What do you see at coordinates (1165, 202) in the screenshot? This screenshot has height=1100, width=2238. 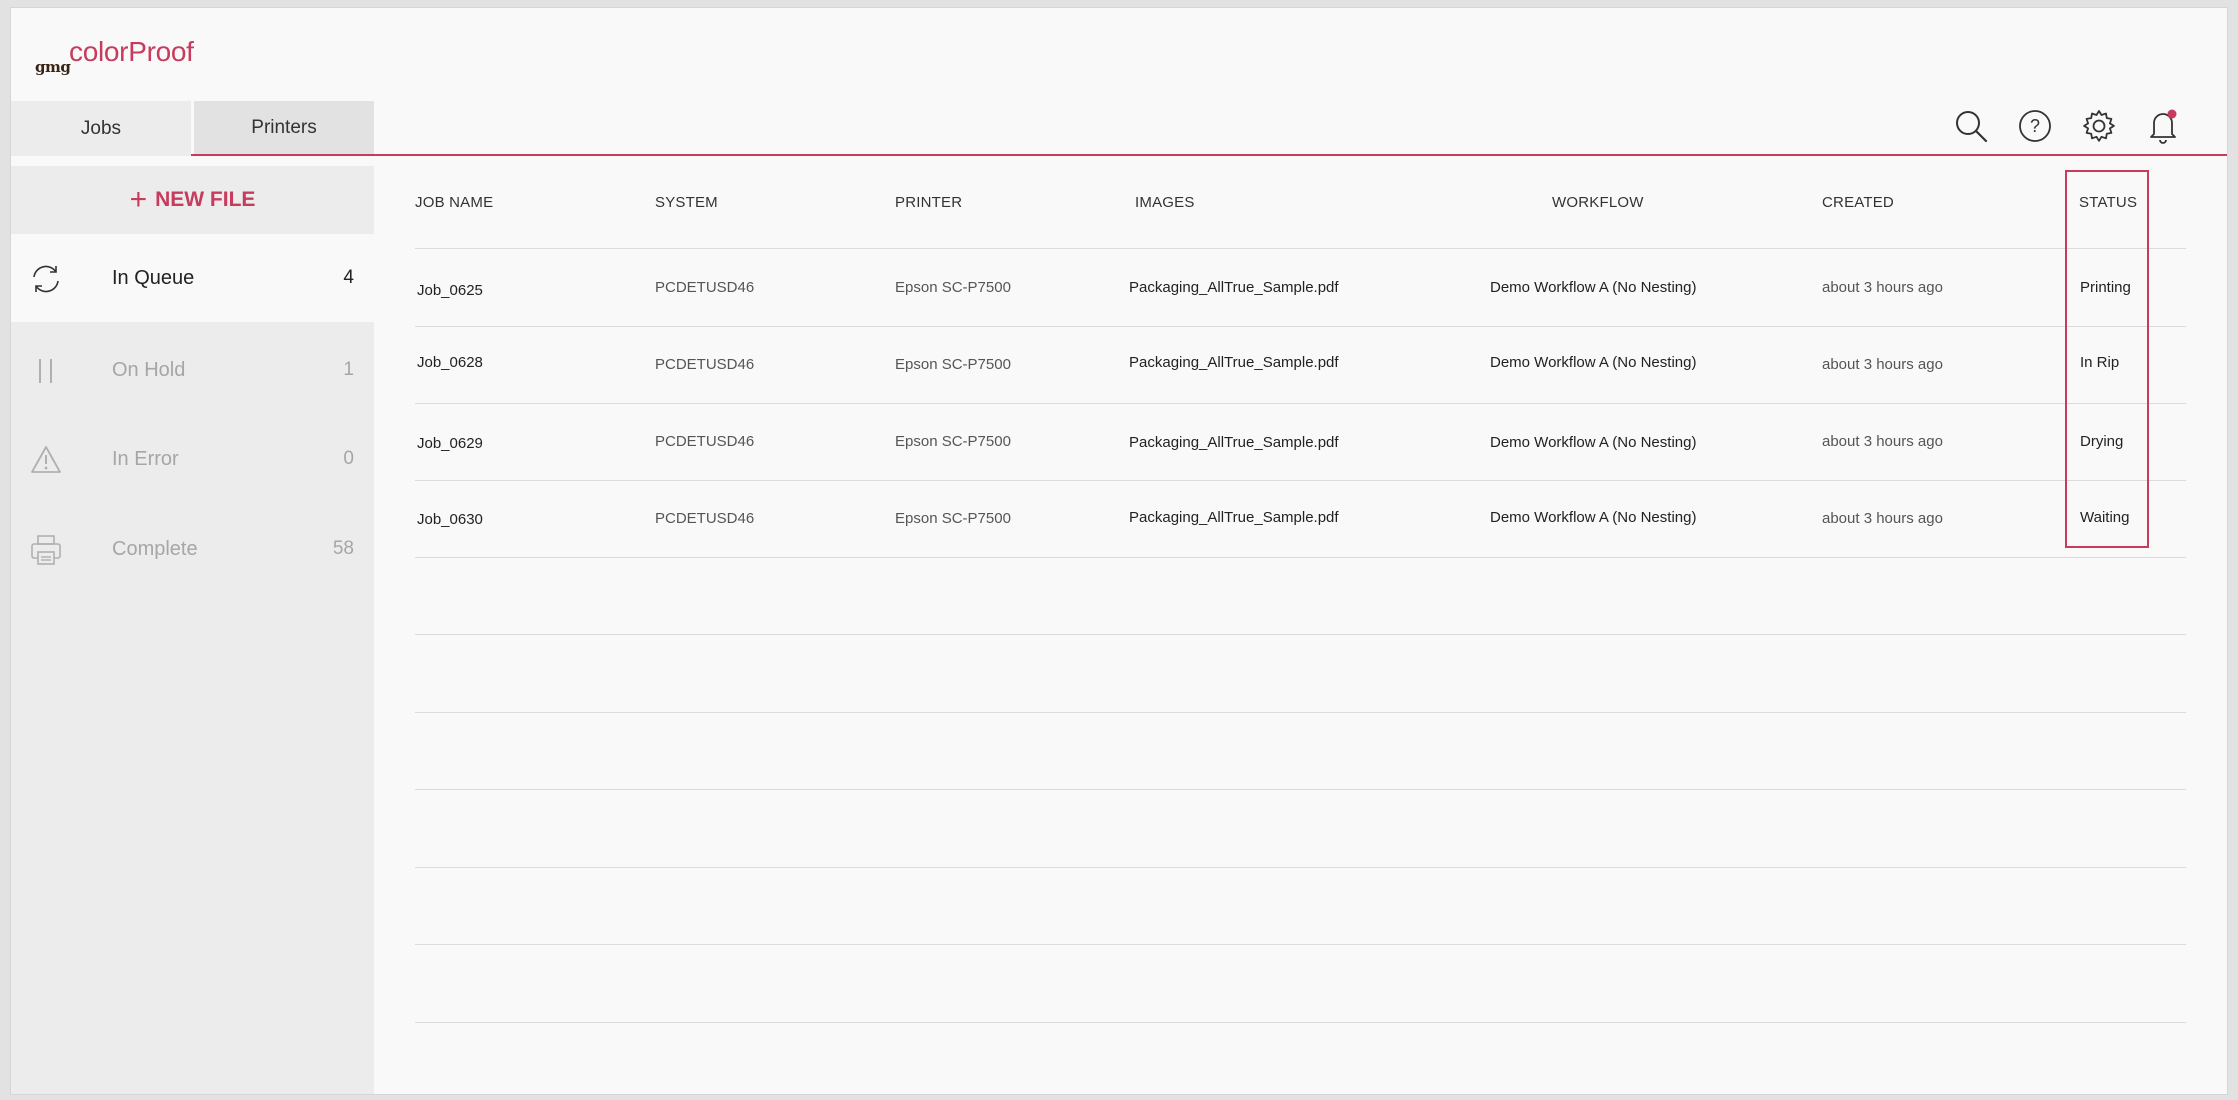 I see `col-header-images: IMAGES` at bounding box center [1165, 202].